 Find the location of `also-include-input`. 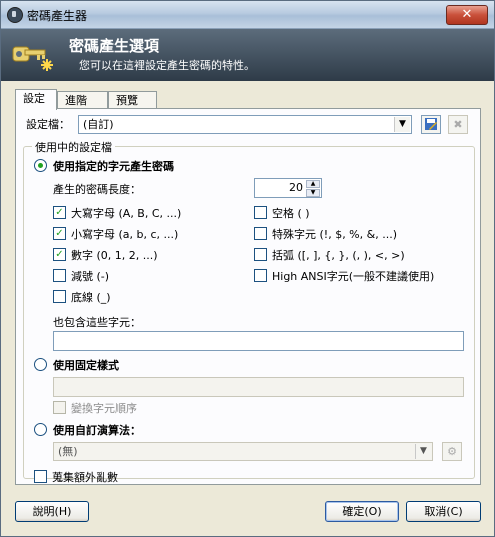

also-include-input is located at coordinates (258, 341).